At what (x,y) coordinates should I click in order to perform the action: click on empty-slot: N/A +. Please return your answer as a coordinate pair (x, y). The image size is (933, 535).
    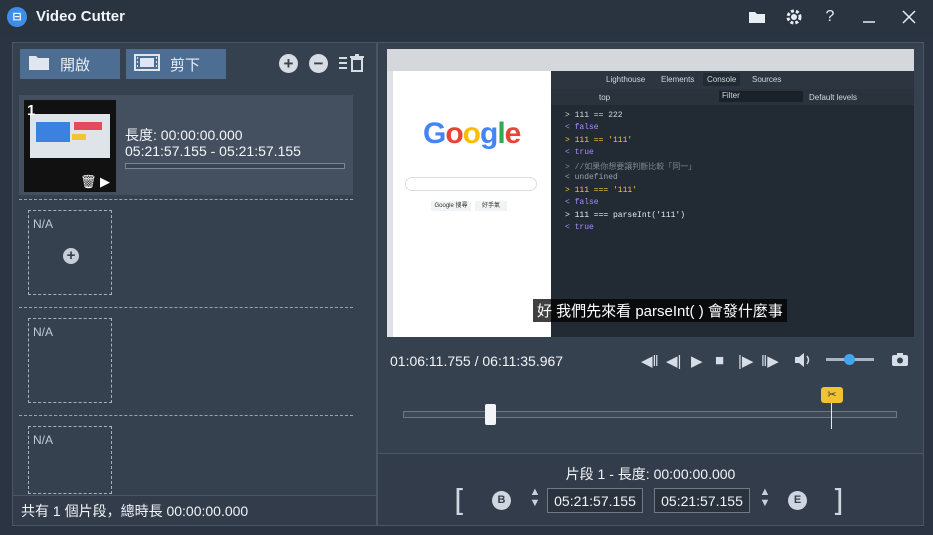
    Looking at the image, I should click on (70, 252).